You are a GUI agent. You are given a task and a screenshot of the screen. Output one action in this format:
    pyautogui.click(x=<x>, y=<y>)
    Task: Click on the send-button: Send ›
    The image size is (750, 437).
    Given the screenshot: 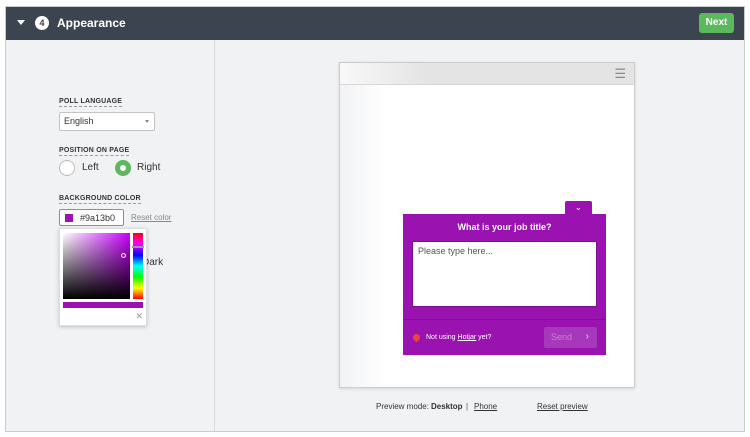 What is the action you would take?
    pyautogui.click(x=570, y=337)
    